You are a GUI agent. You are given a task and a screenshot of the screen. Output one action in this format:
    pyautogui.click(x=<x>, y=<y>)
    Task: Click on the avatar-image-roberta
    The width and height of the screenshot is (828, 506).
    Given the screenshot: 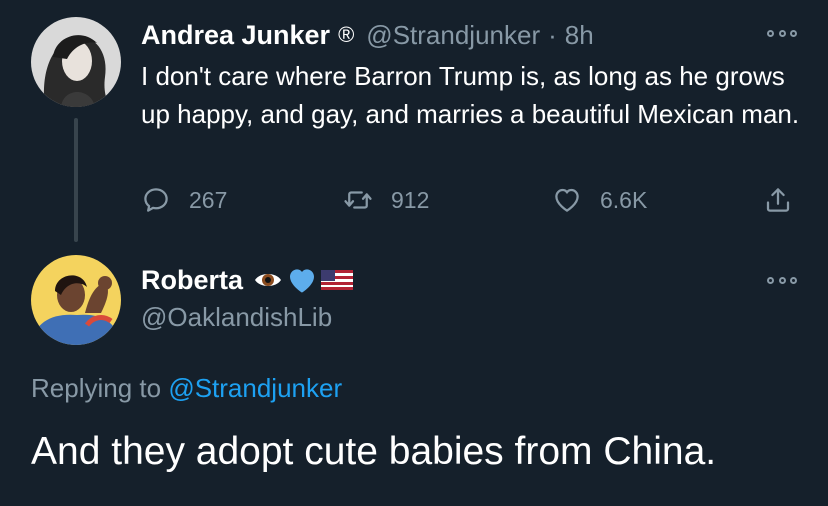 What is the action you would take?
    pyautogui.click(x=76, y=300)
    